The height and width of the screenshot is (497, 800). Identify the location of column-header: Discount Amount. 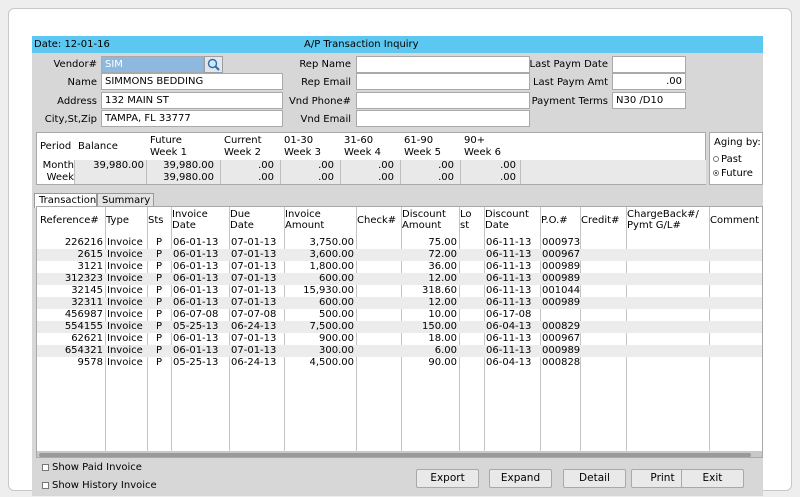
(424, 220).